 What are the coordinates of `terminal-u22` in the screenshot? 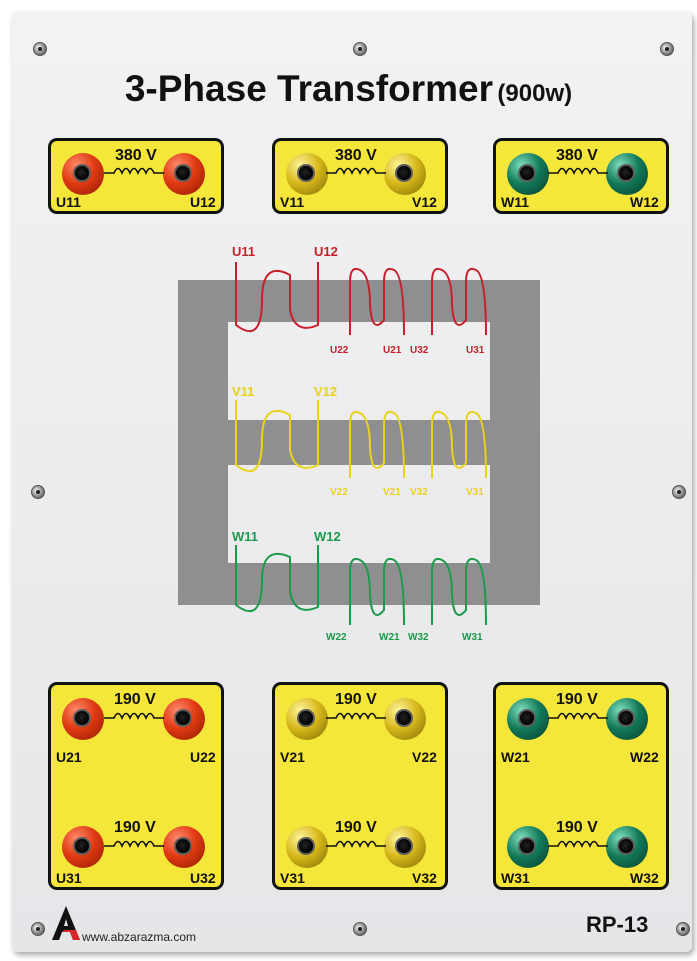 It's located at (184, 719).